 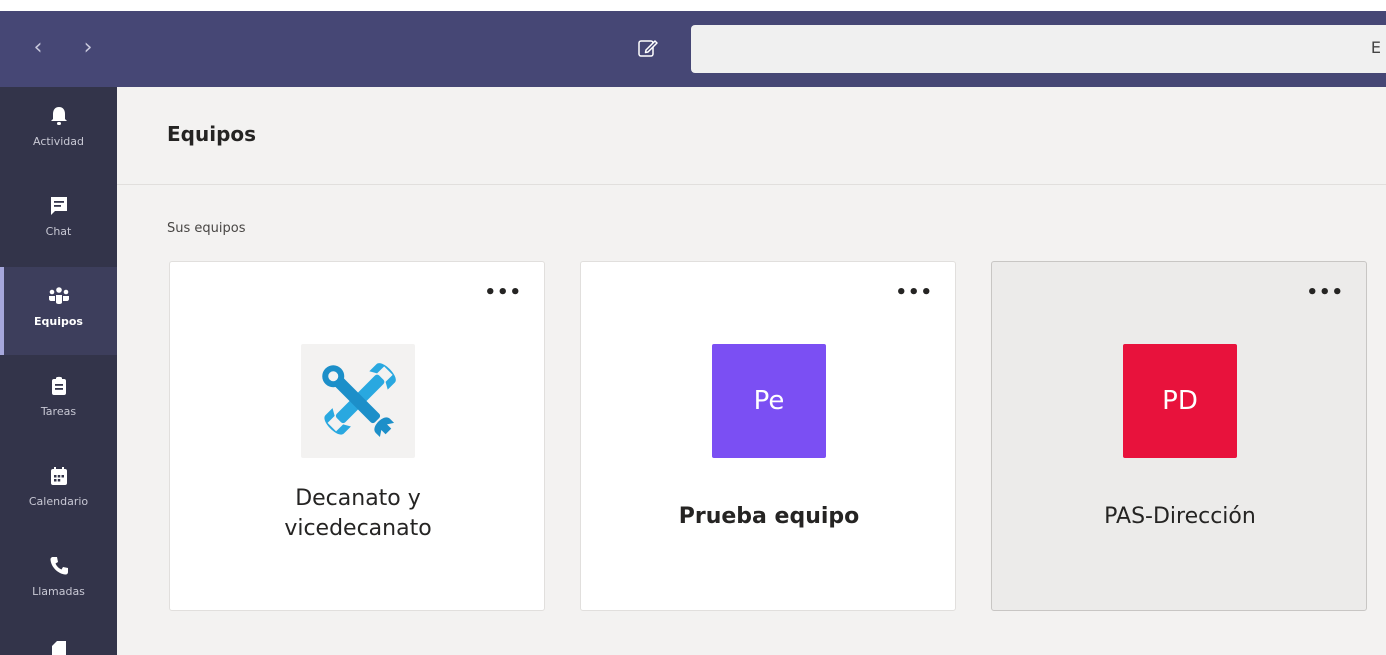 What do you see at coordinates (88, 48) in the screenshot?
I see `chevron-right-icon: ›` at bounding box center [88, 48].